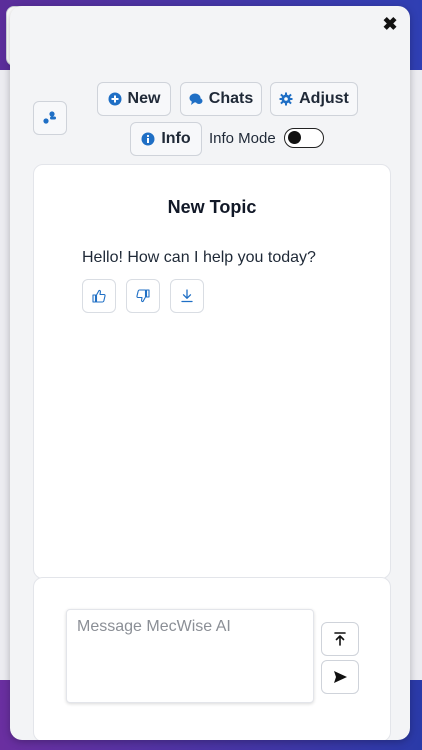  I want to click on download-icon, so click(187, 296).